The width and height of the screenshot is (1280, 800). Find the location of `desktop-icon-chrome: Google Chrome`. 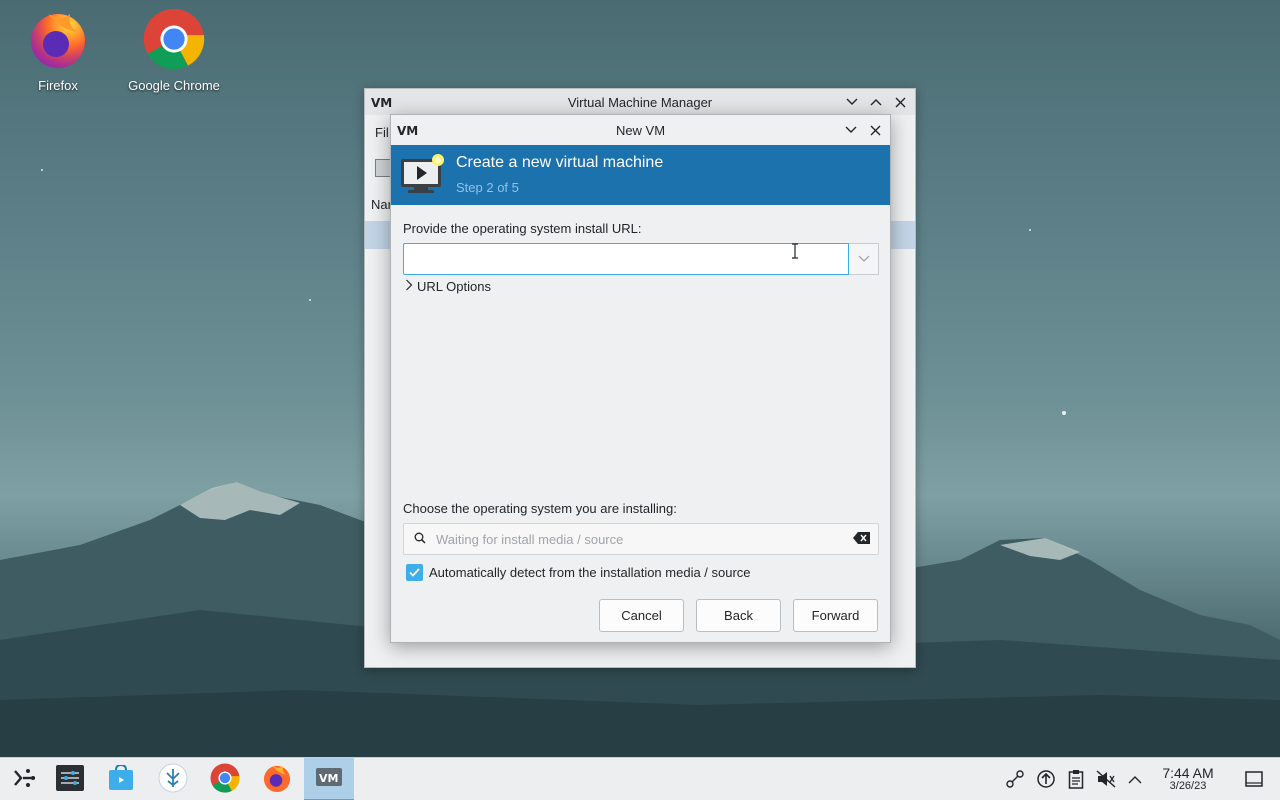

desktop-icon-chrome: Google Chrome is located at coordinates (174, 50).